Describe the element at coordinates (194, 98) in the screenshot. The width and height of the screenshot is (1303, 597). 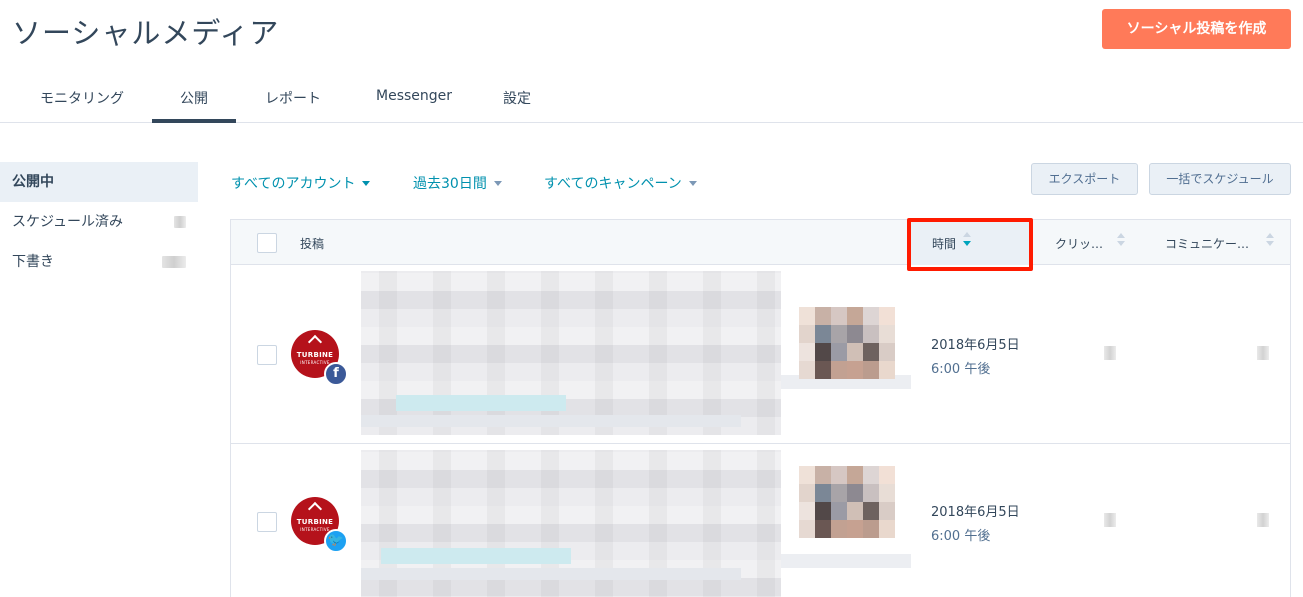
I see `tab-publishing: 公開` at that location.